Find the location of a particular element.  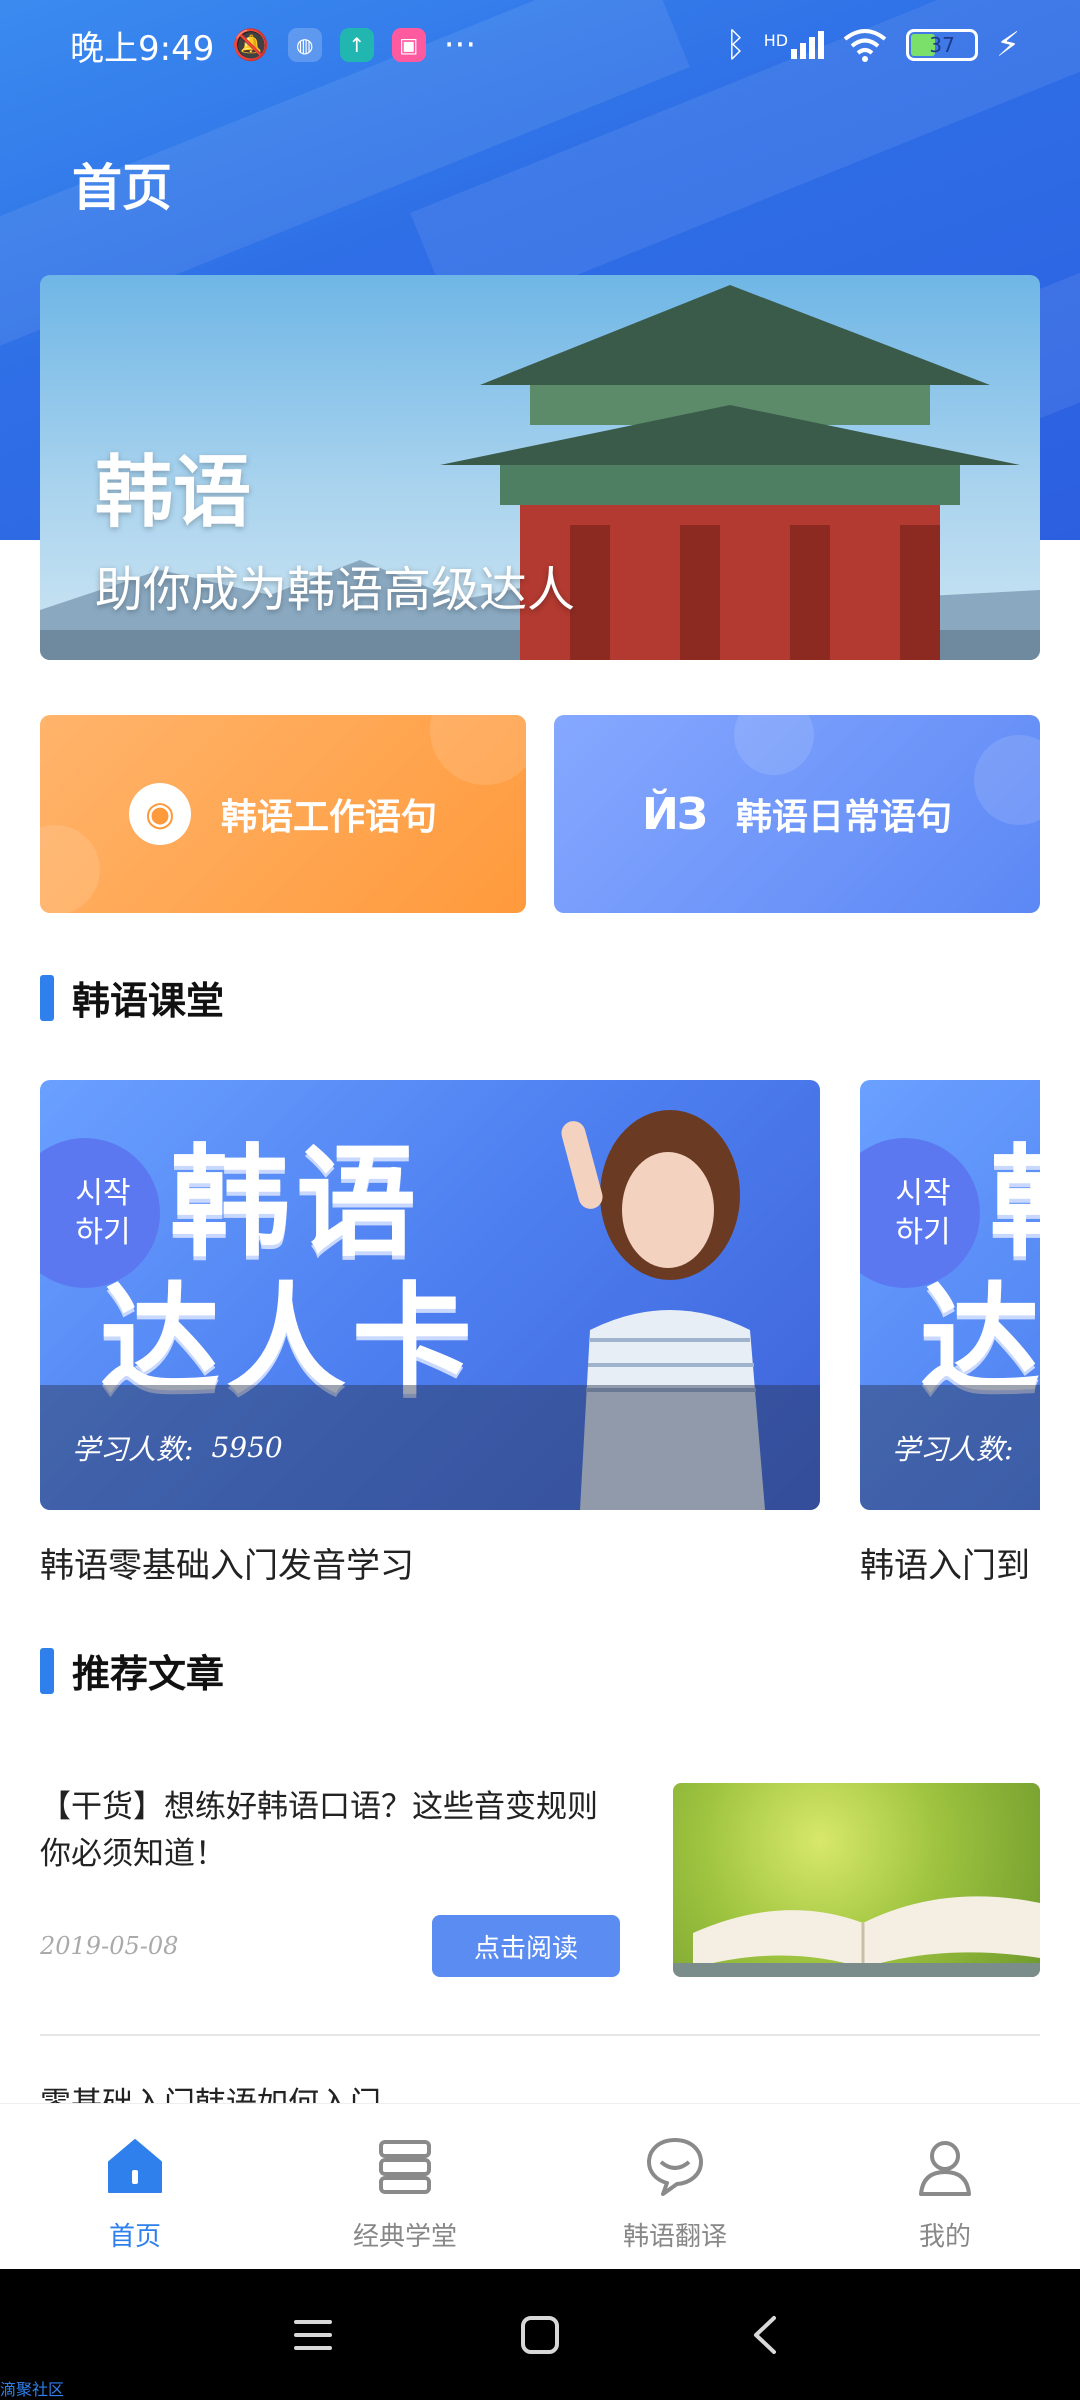

watermark: 滴聚社区 is located at coordinates (32, 2389).